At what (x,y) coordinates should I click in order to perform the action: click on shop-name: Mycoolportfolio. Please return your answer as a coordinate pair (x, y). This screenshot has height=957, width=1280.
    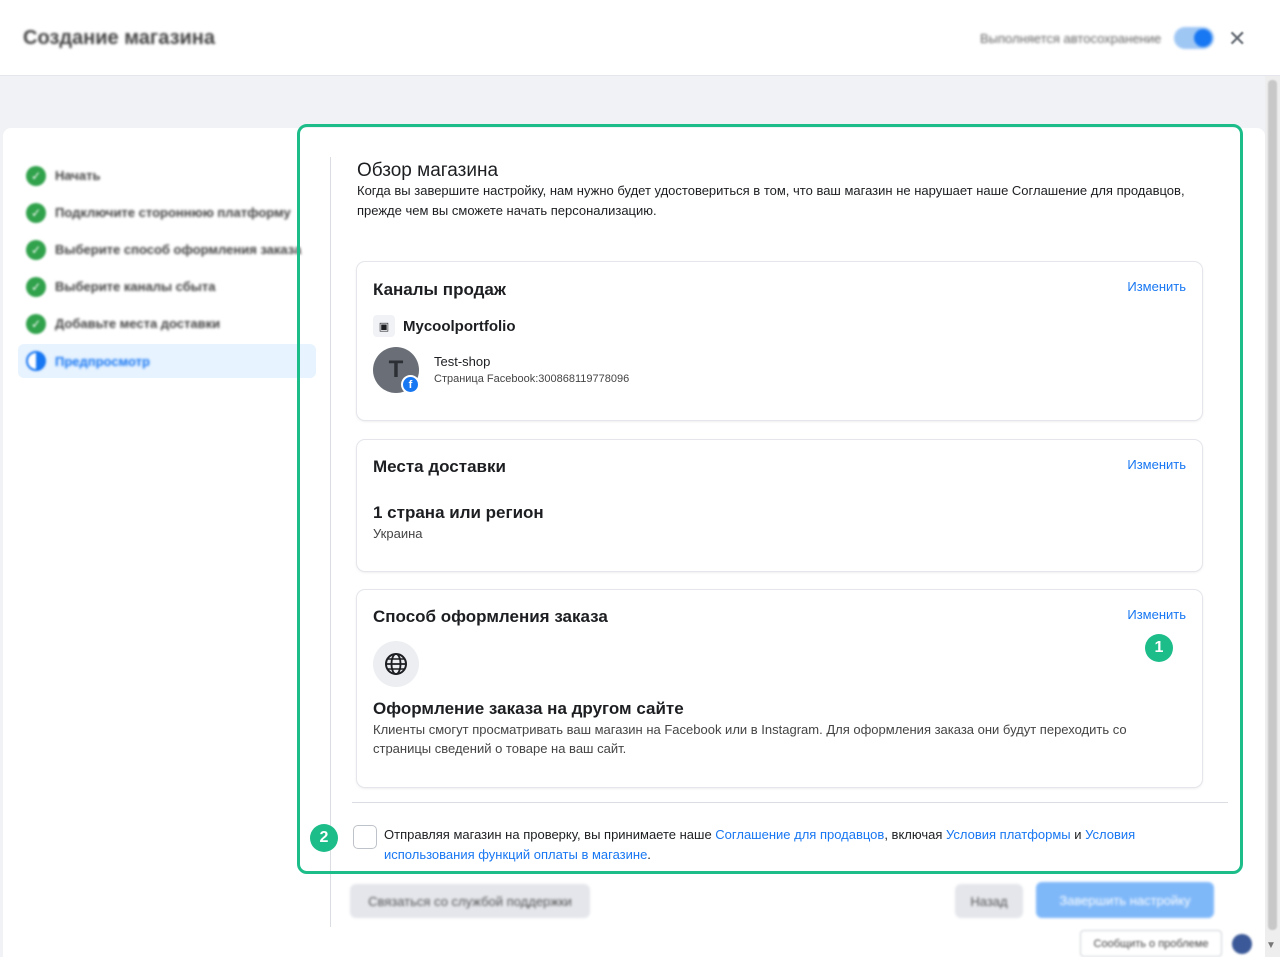
    Looking at the image, I should click on (459, 326).